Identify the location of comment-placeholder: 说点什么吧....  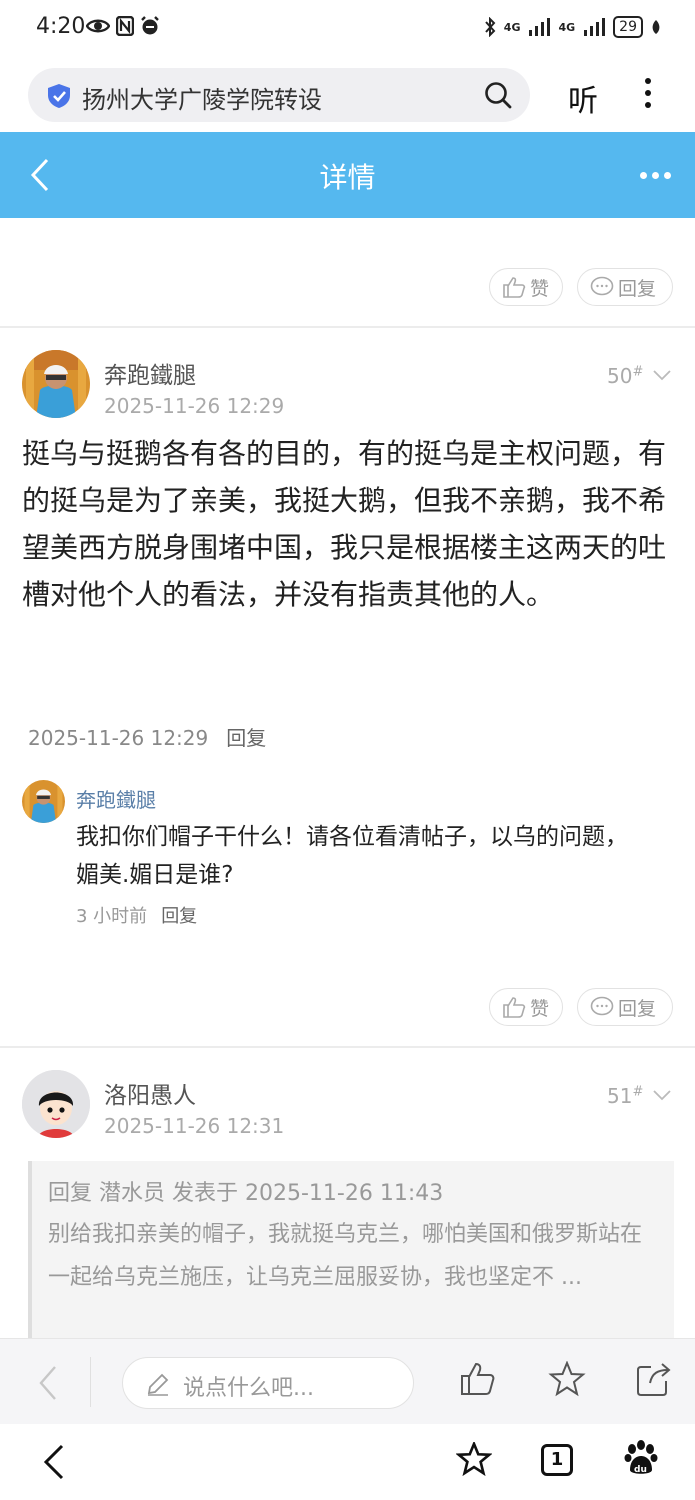
(248, 1388).